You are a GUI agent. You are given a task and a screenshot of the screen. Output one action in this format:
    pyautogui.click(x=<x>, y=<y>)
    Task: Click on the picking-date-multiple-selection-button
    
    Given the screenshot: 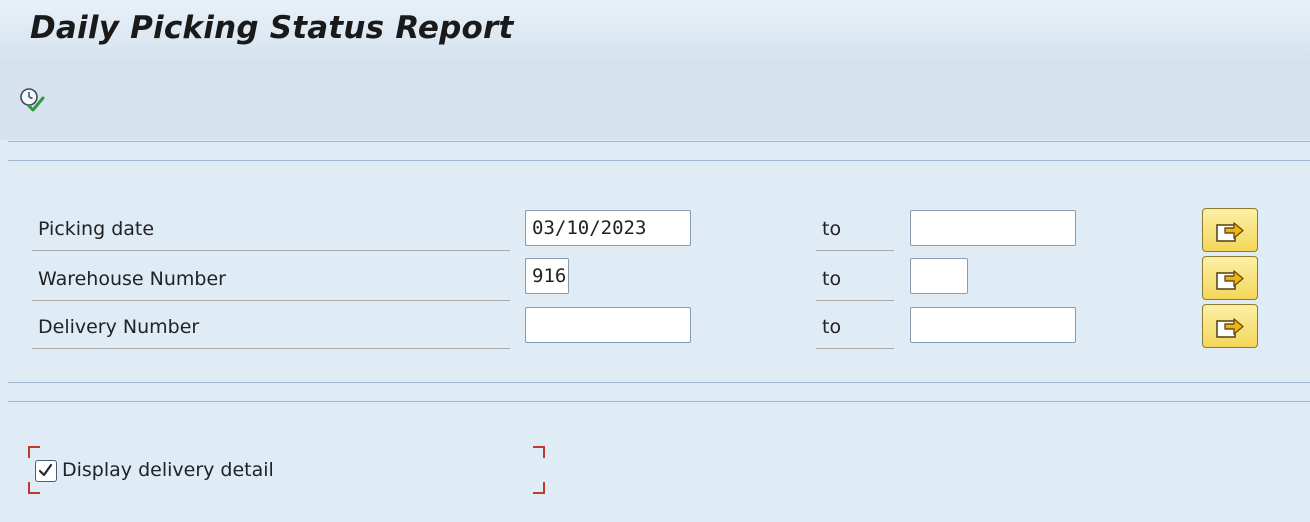 What is the action you would take?
    pyautogui.click(x=1230, y=230)
    